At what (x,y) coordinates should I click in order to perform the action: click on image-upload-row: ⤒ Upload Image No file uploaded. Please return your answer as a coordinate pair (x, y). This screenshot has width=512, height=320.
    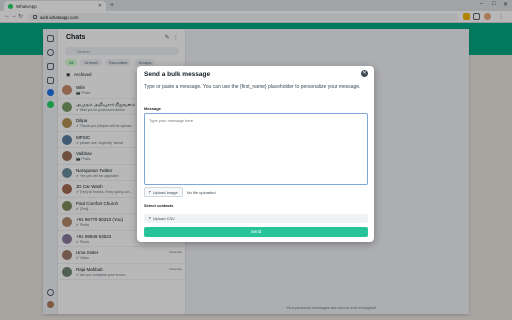
    Looking at the image, I should click on (256, 192).